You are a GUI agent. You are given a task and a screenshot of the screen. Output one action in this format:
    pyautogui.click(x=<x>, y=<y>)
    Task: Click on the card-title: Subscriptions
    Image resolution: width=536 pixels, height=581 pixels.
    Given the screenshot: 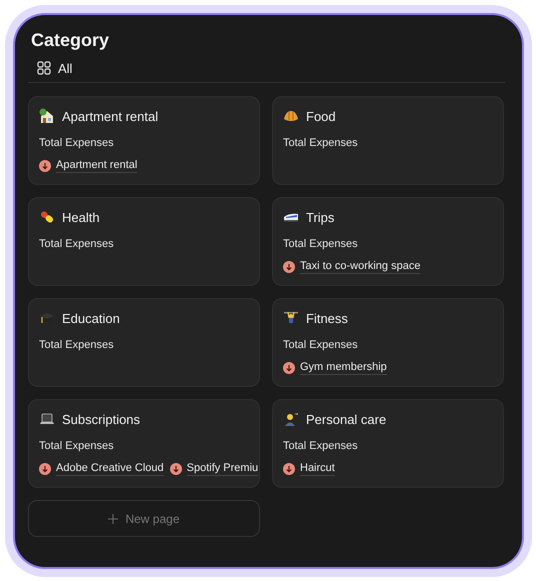 What is the action you would take?
    pyautogui.click(x=101, y=419)
    